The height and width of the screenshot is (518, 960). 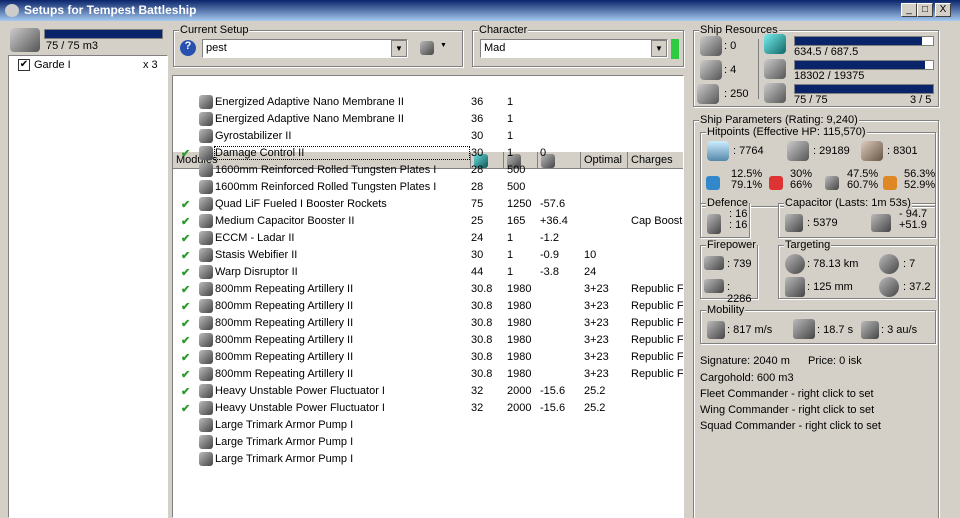 I want to click on capacitor-amount: : 5379, so click(x=822, y=223).